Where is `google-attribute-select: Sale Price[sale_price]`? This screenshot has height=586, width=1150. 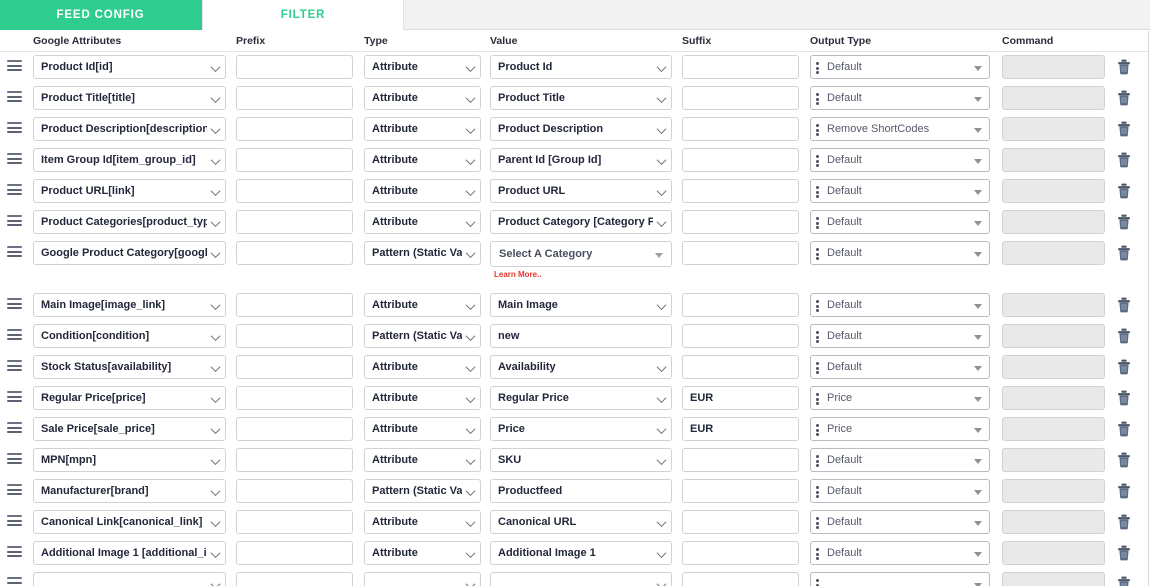
google-attribute-select: Sale Price[sale_price] is located at coordinates (129, 429).